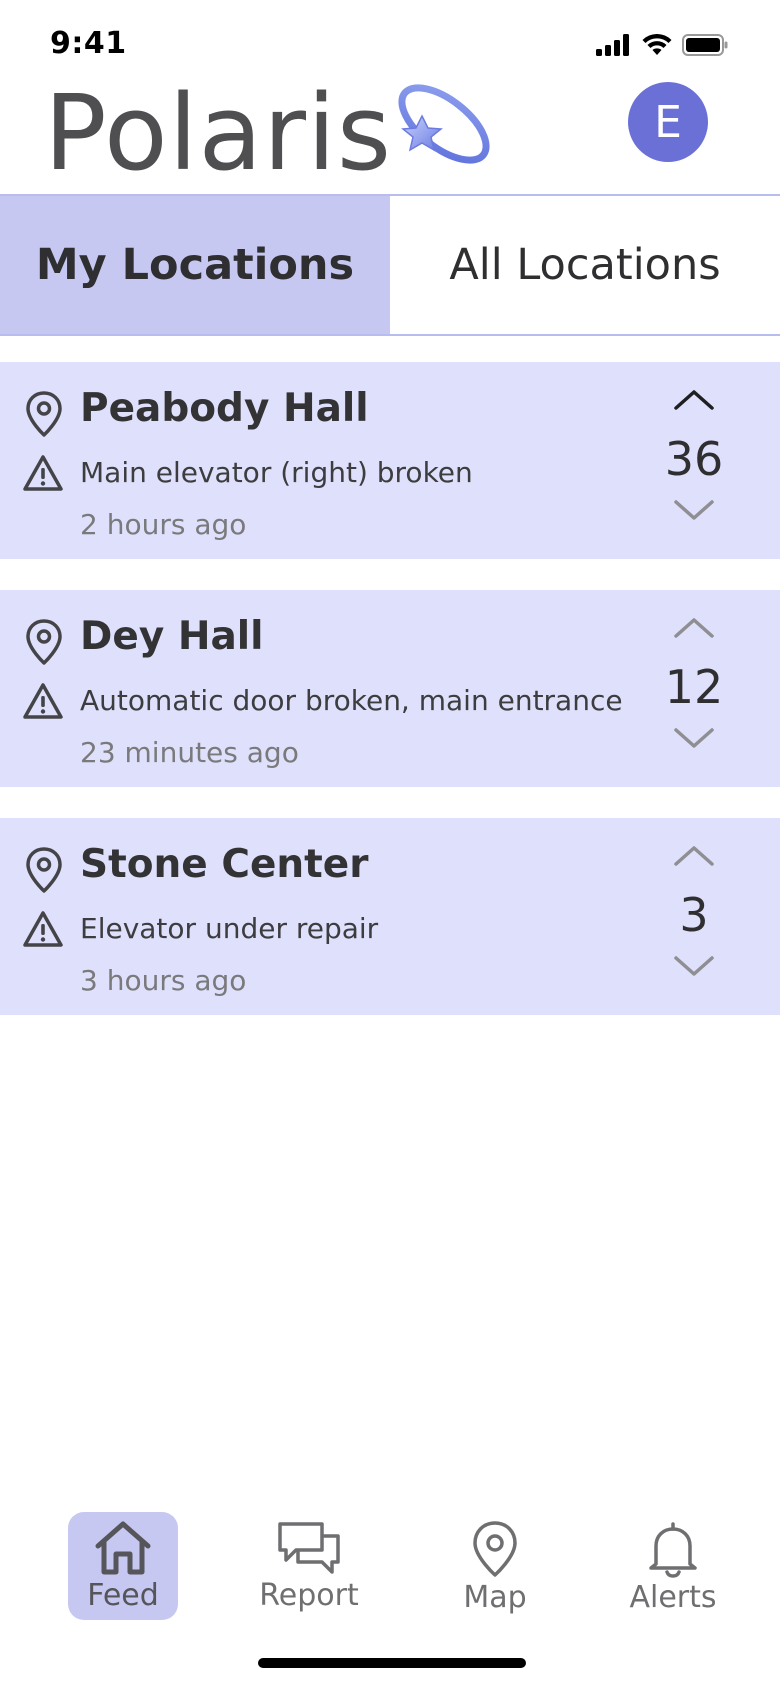  I want to click on nav-label: Feed, so click(123, 1595).